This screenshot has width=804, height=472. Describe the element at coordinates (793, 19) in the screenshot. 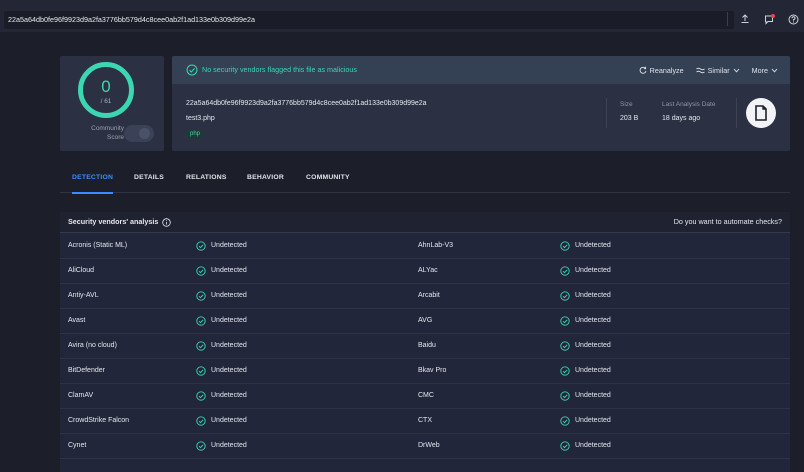

I see `help-icon` at that location.